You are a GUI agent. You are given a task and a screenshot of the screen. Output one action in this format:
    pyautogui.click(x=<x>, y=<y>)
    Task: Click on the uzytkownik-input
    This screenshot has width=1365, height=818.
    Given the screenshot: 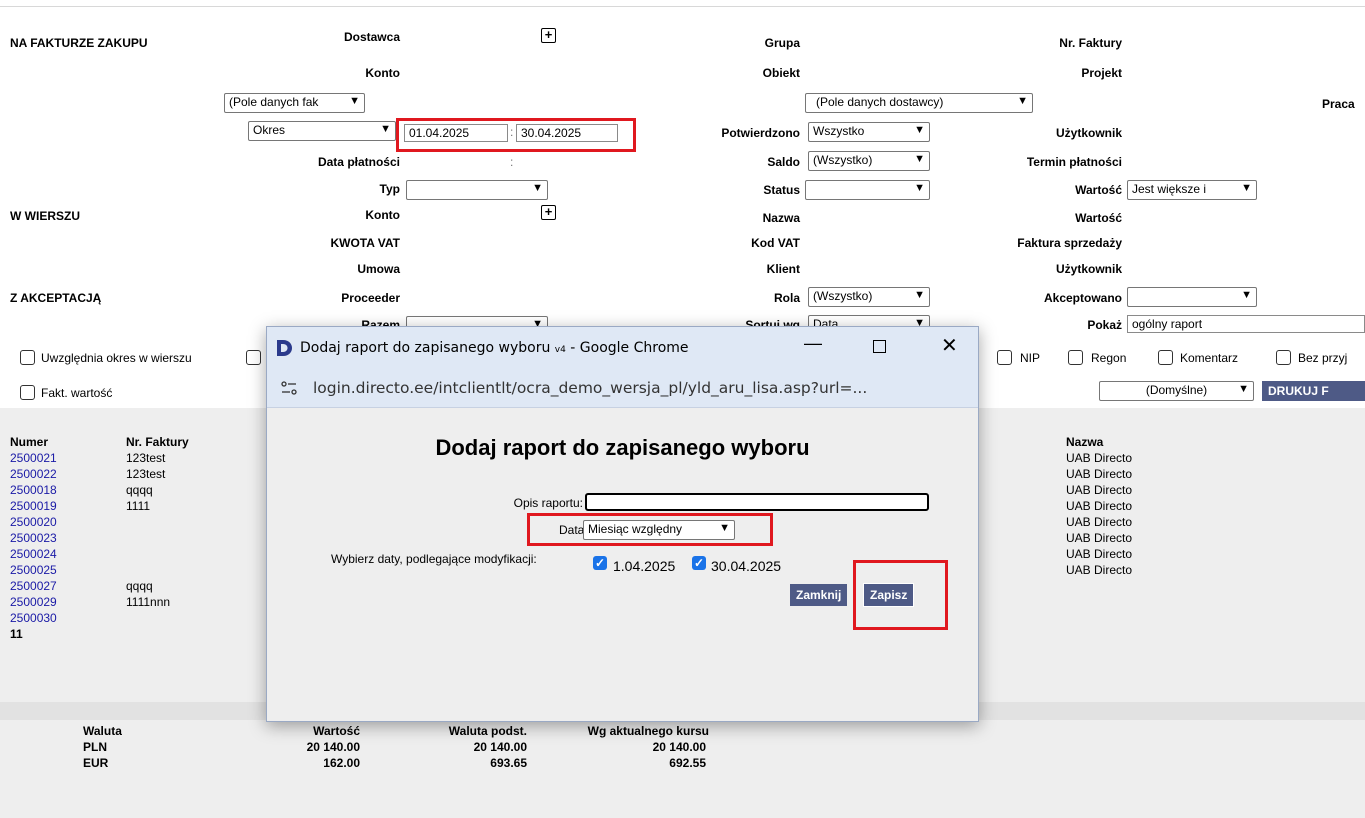 What is the action you would take?
    pyautogui.click(x=1192, y=133)
    